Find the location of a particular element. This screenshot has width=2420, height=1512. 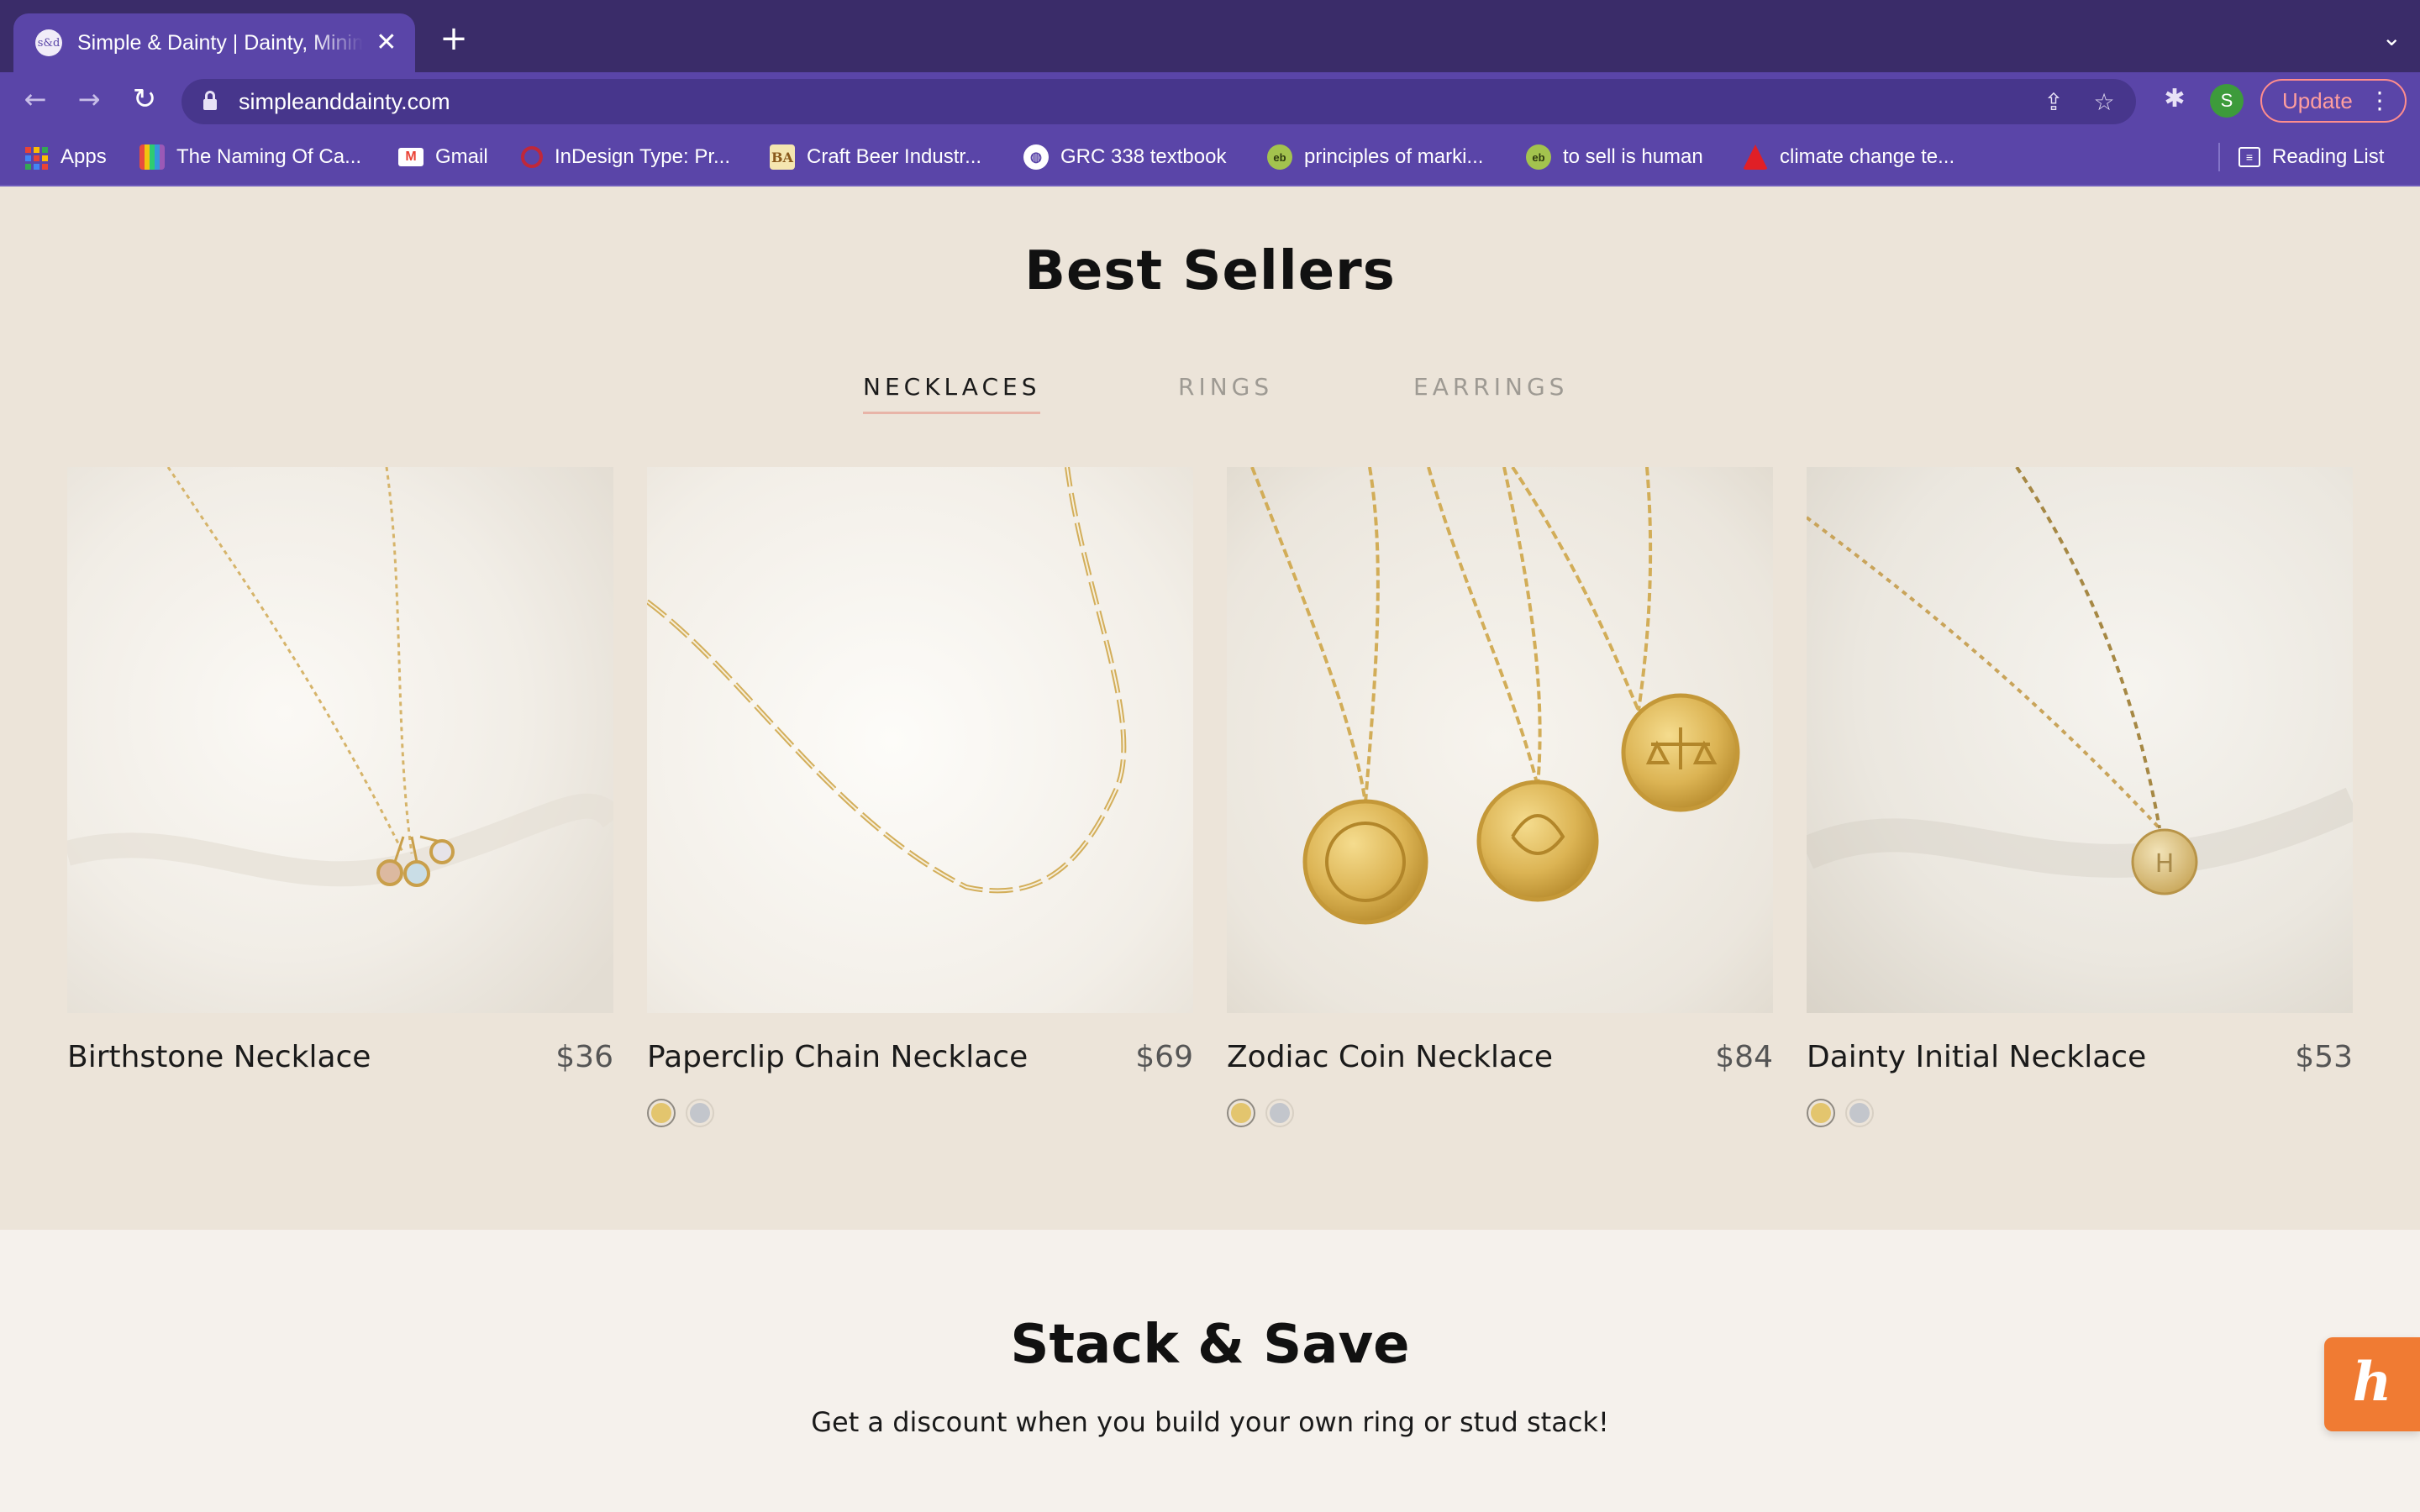

url-text: simpleanddainty.com is located at coordinates (344, 102).